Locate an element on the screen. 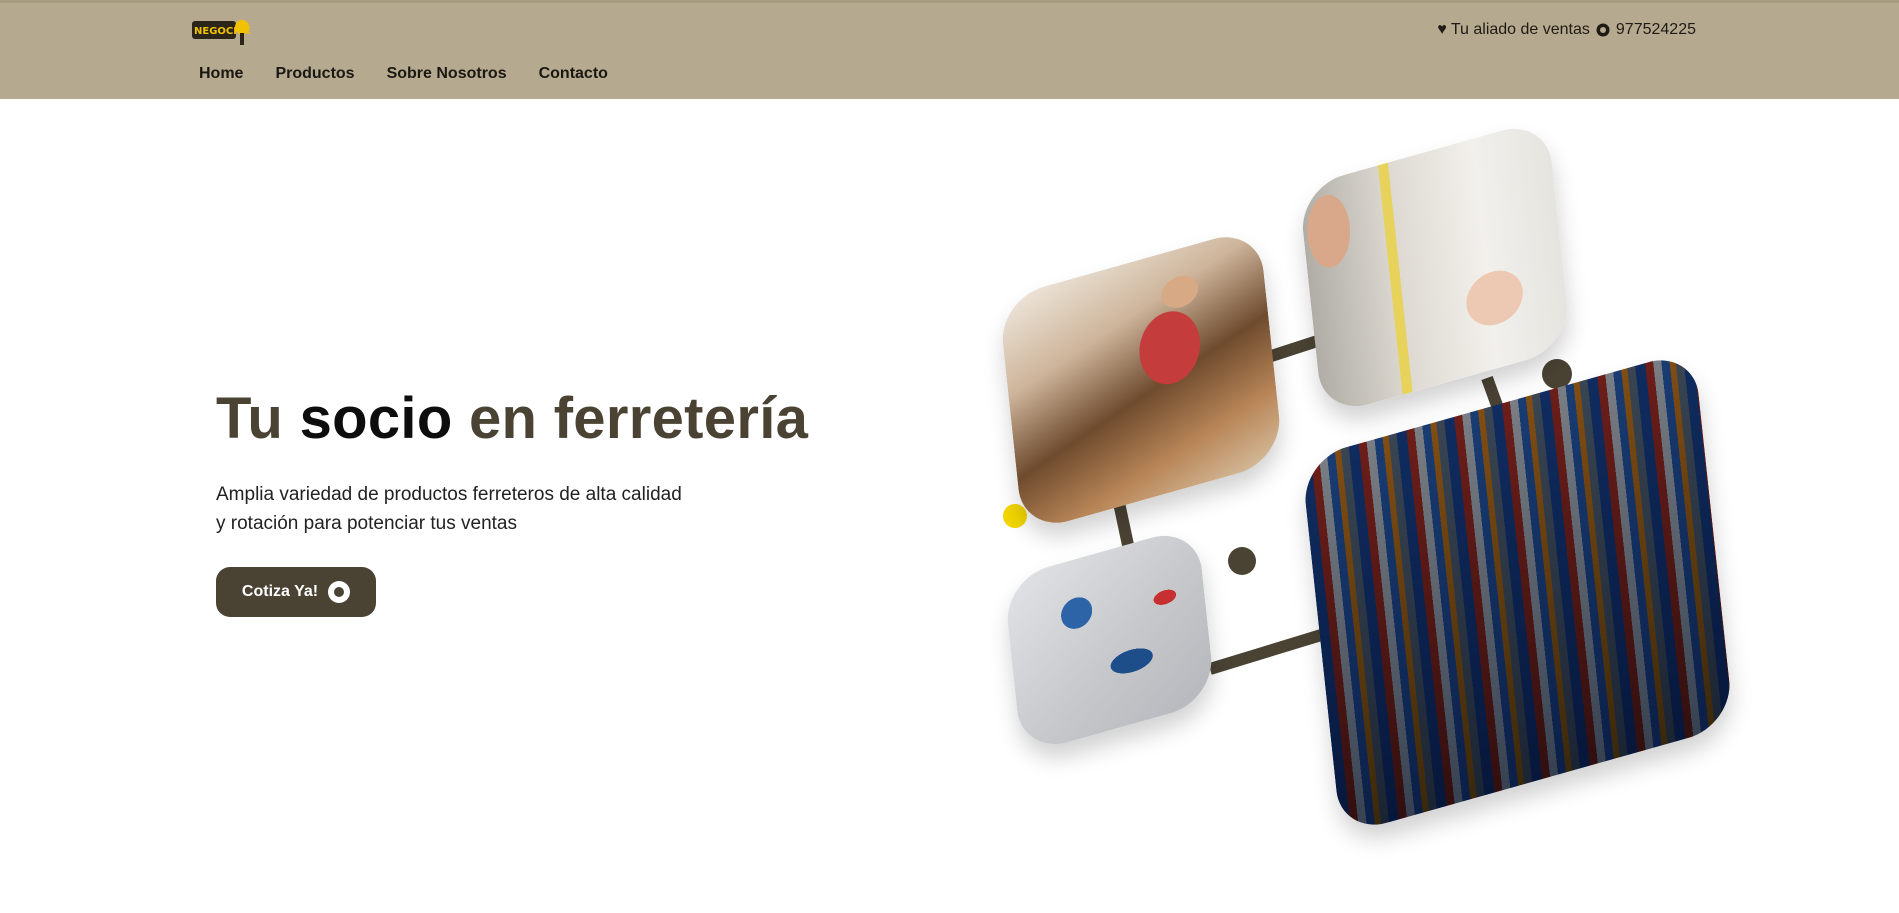 The height and width of the screenshot is (913, 1899). nav-home: Home is located at coordinates (221, 74).